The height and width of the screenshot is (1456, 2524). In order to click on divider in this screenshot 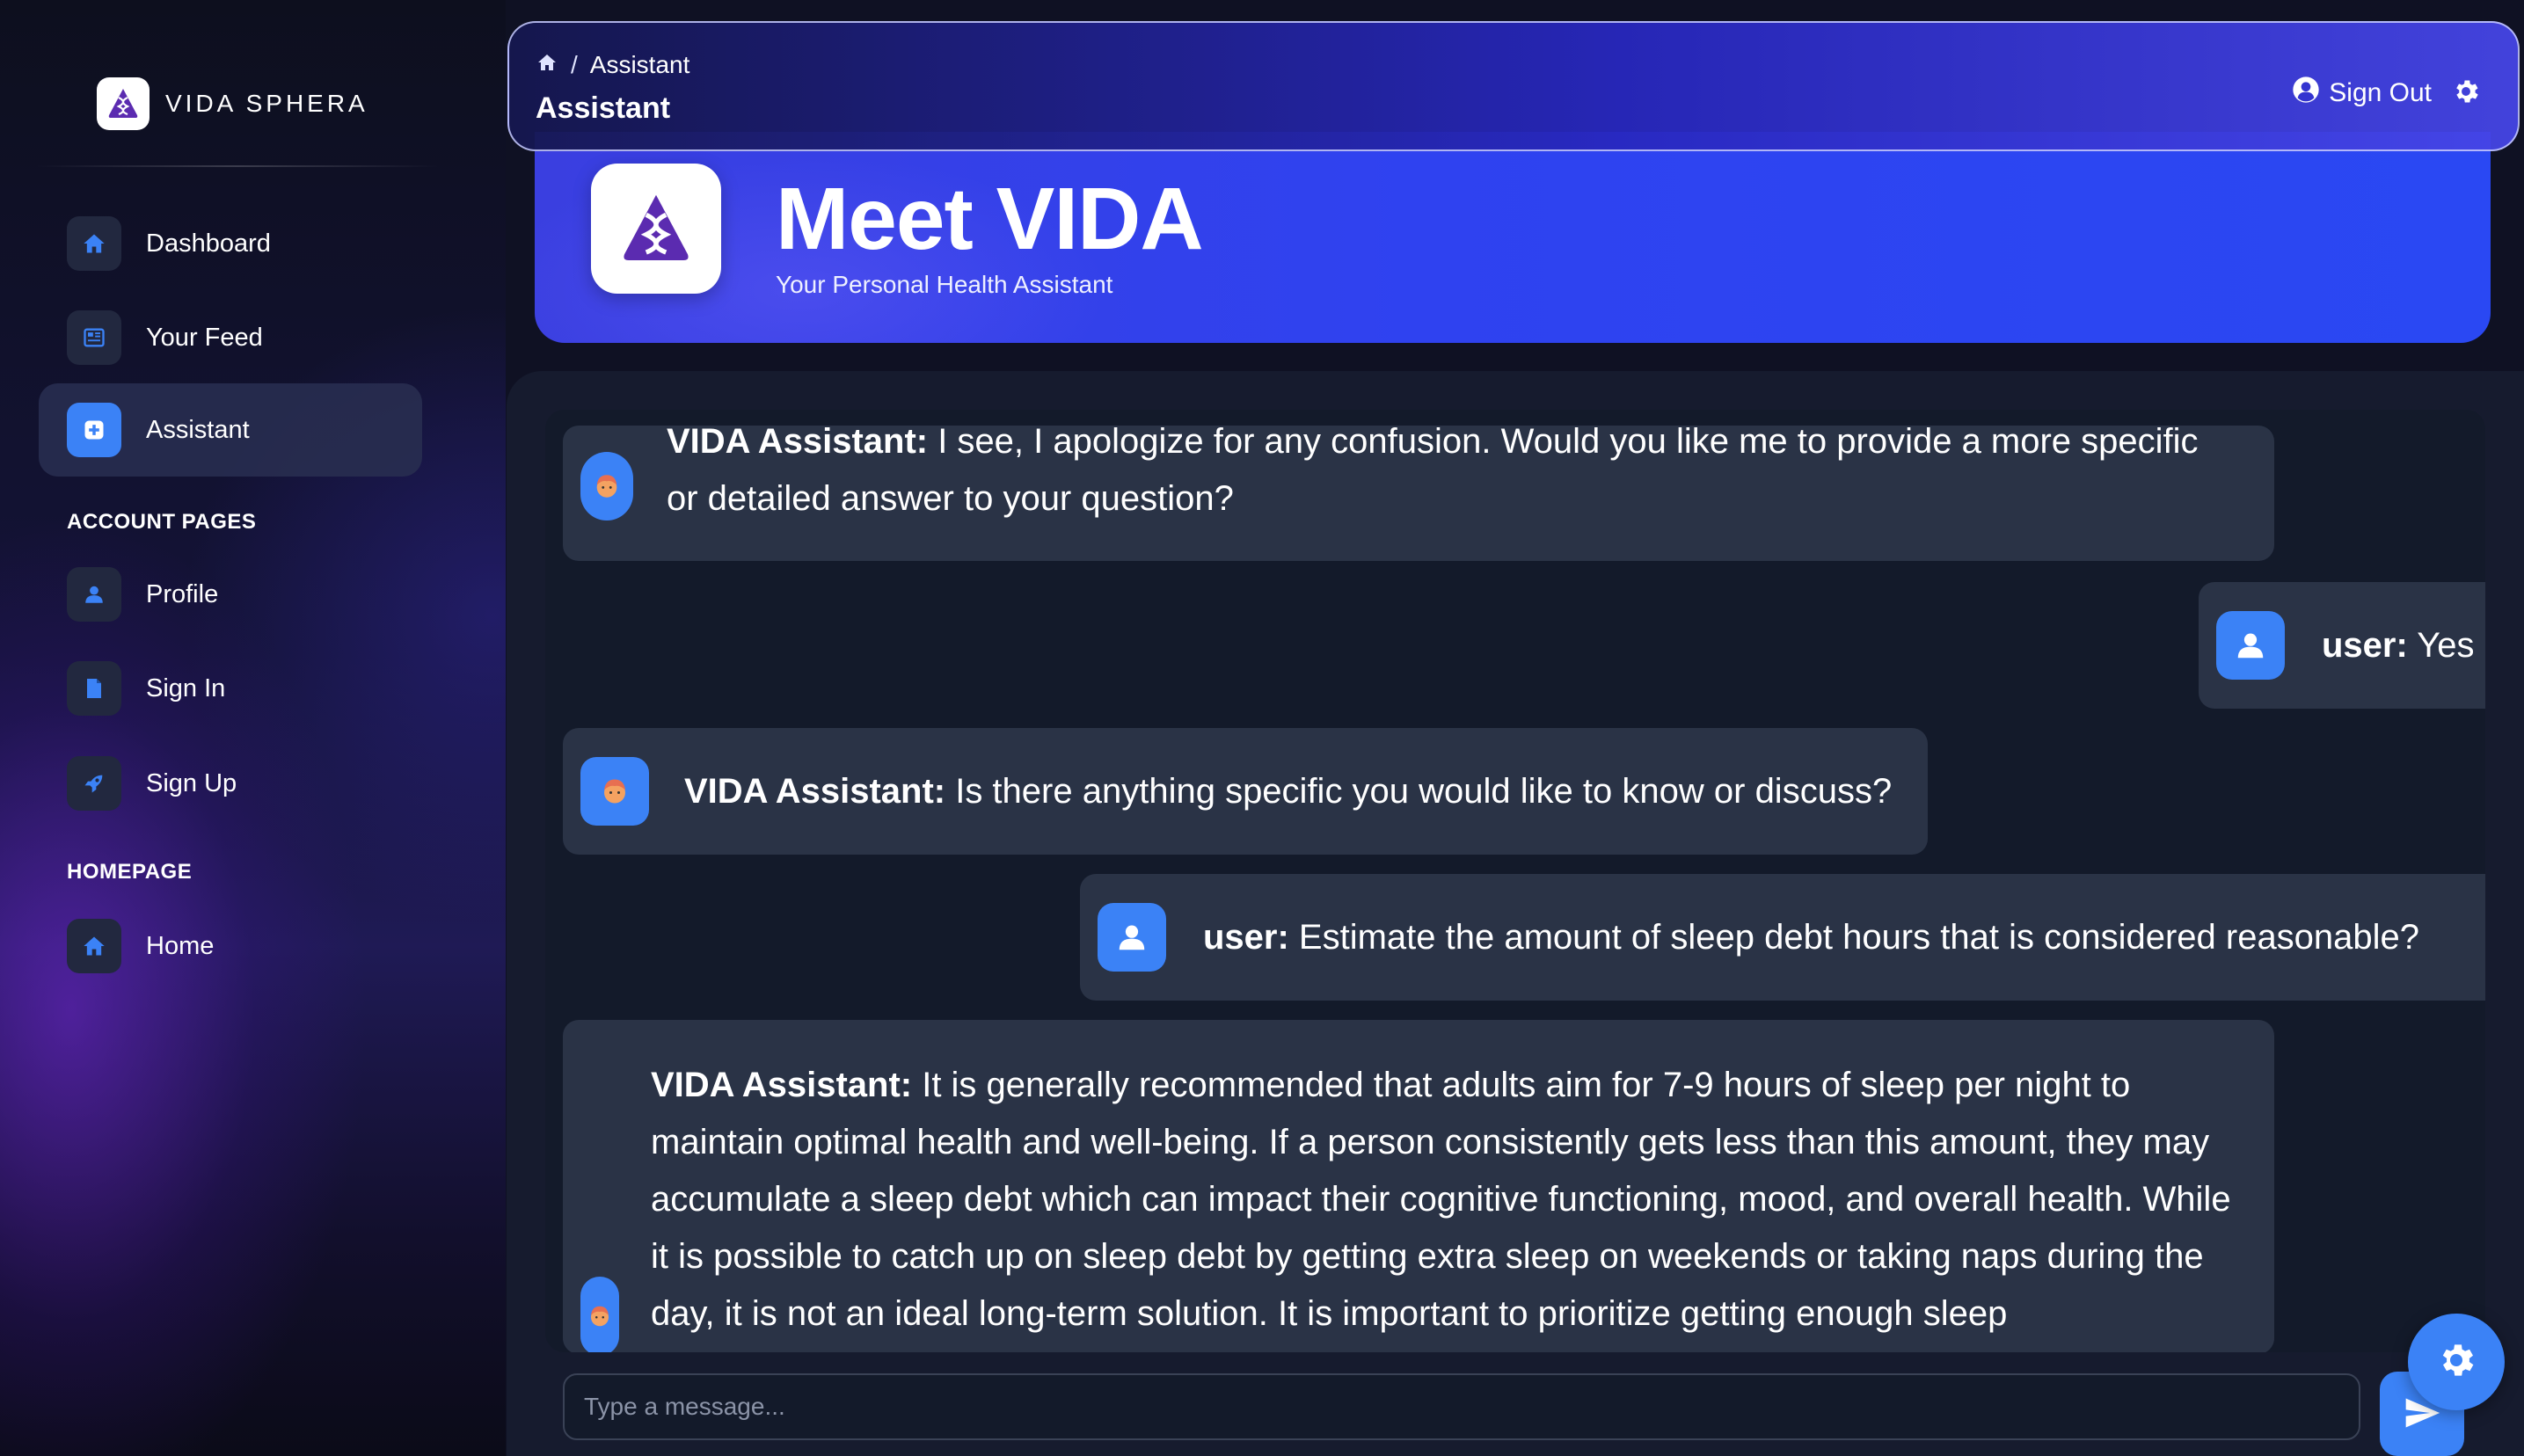, I will do `click(238, 166)`.